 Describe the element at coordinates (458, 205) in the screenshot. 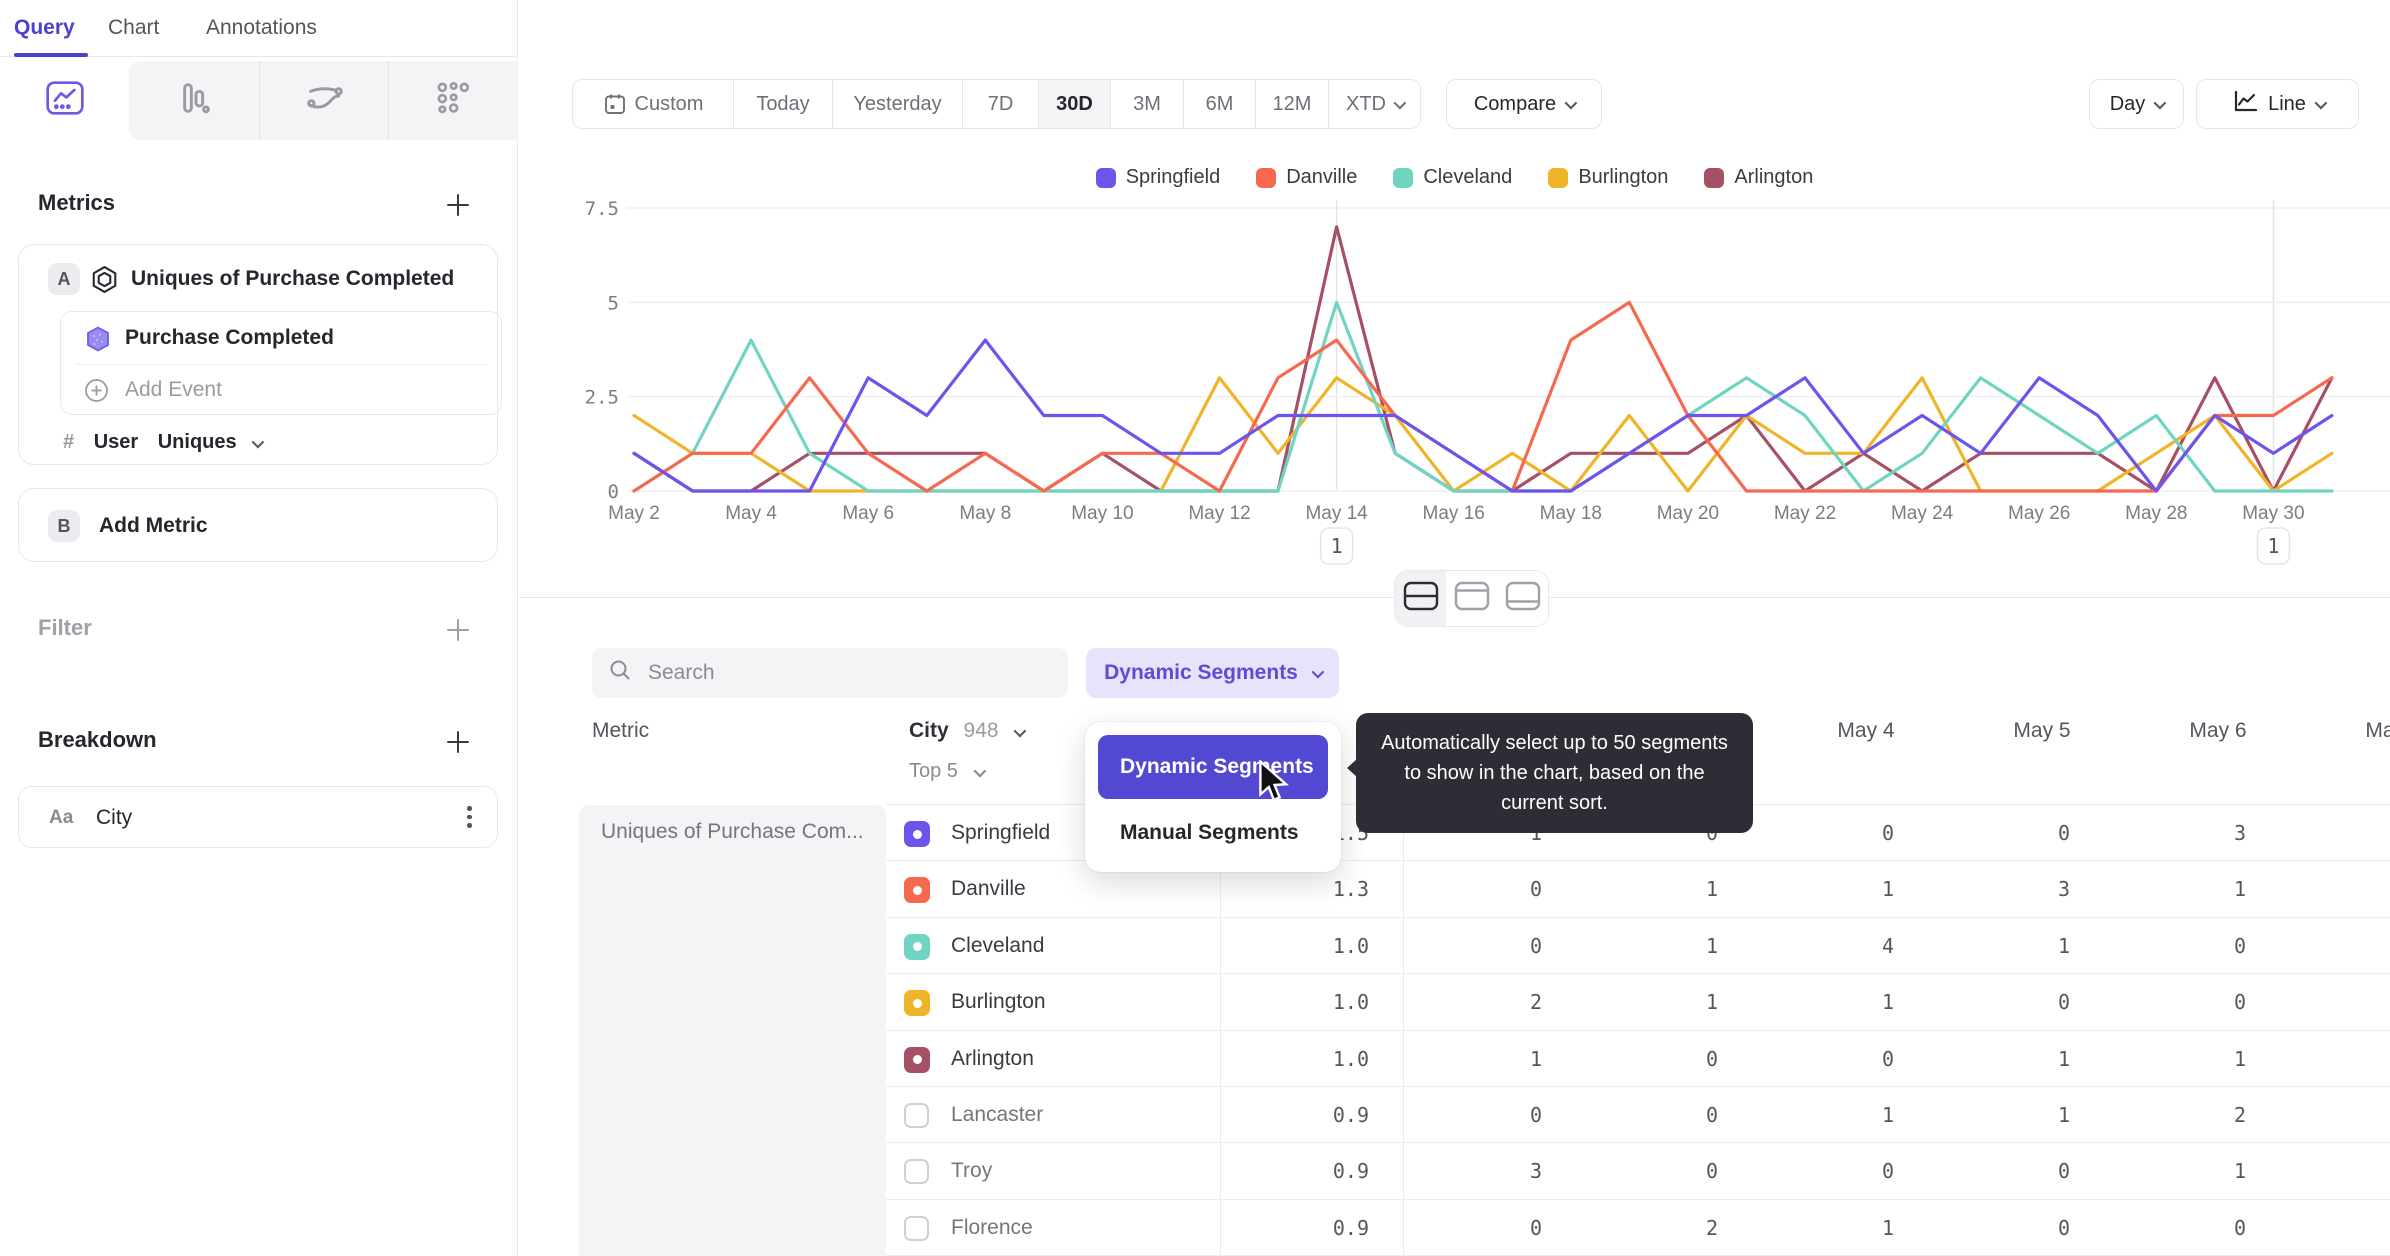

I see `add-metric-plus-button` at that location.